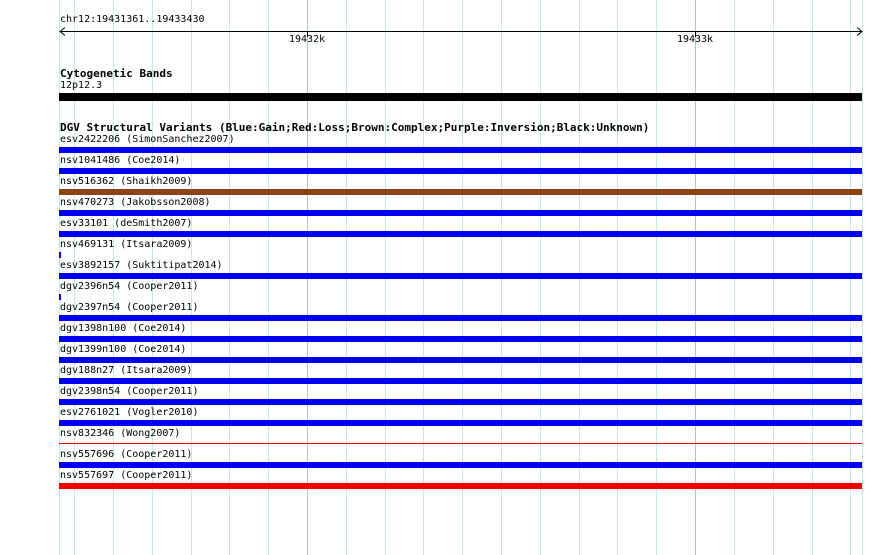  I want to click on coordinate-ruler: 19432k 19433k, so click(461, 41).